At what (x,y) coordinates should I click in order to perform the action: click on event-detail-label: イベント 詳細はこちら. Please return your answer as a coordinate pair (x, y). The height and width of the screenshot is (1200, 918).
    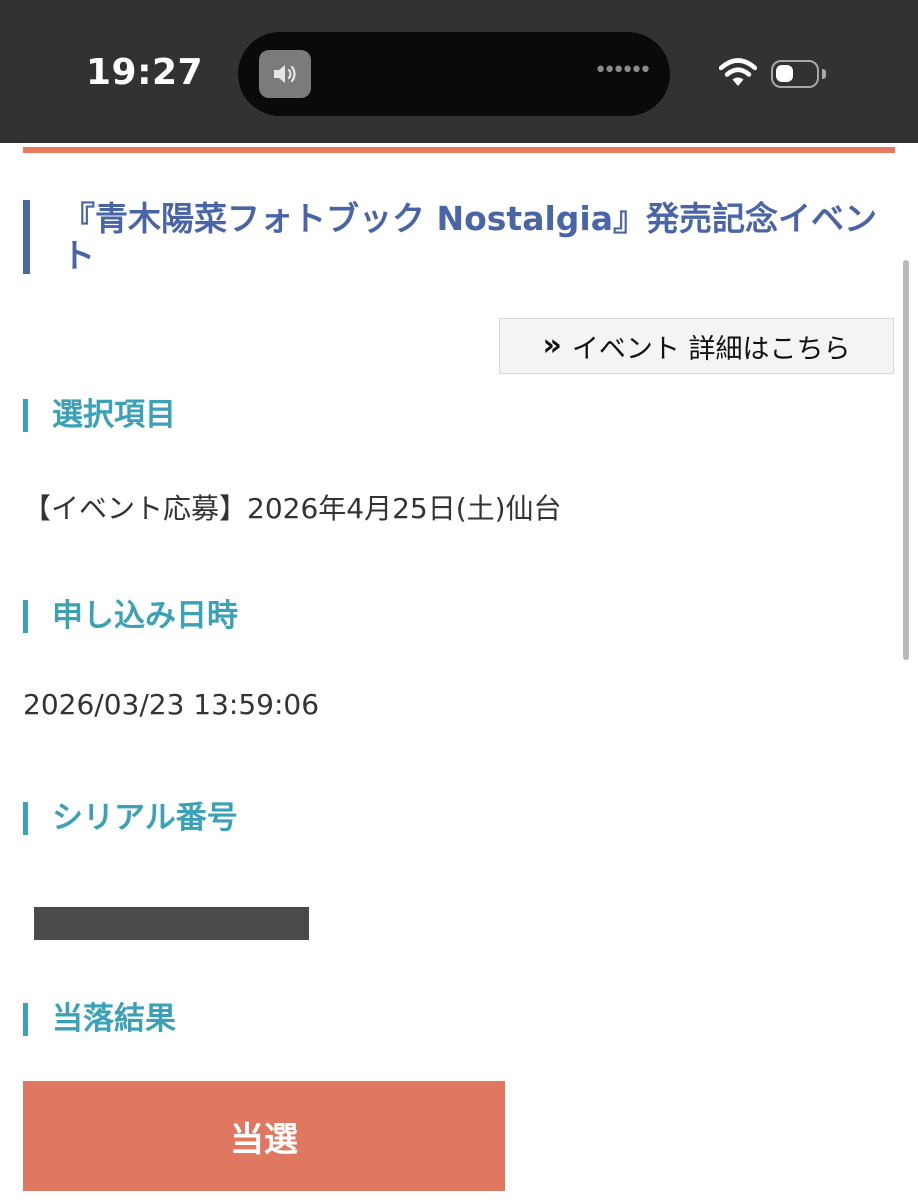
    Looking at the image, I should click on (711, 349).